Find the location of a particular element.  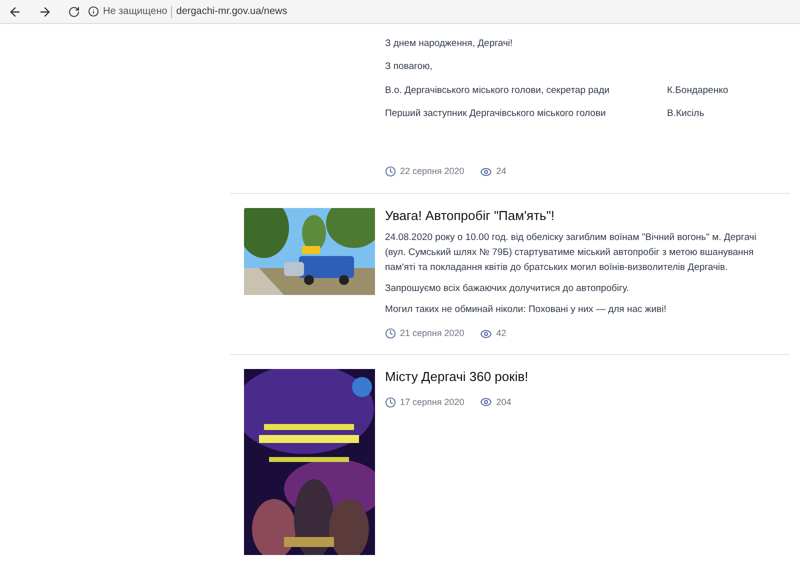

view-count: 204 is located at coordinates (504, 402).